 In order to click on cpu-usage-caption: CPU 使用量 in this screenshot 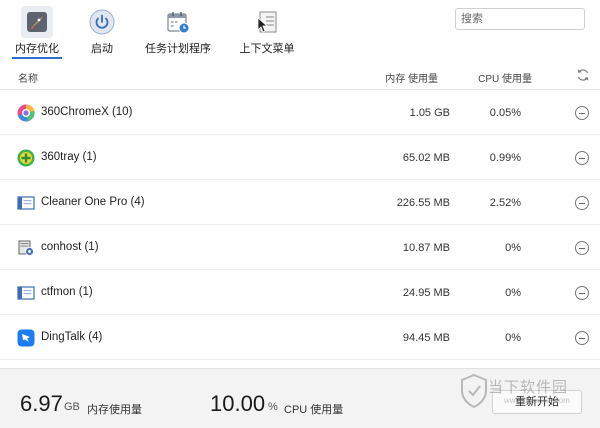, I will do `click(314, 410)`.